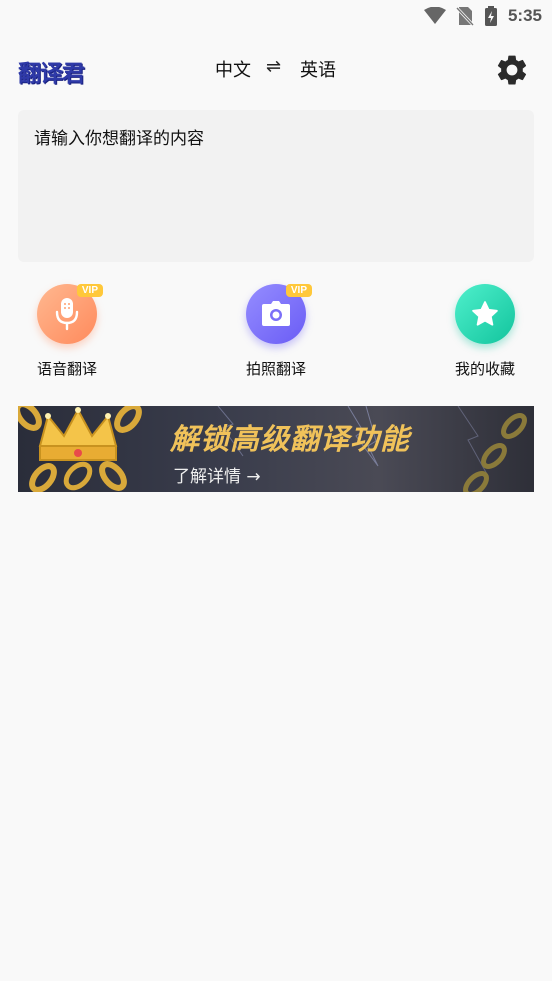  What do you see at coordinates (290, 439) in the screenshot?
I see `banner-title: 解锁高级翻译功能` at bounding box center [290, 439].